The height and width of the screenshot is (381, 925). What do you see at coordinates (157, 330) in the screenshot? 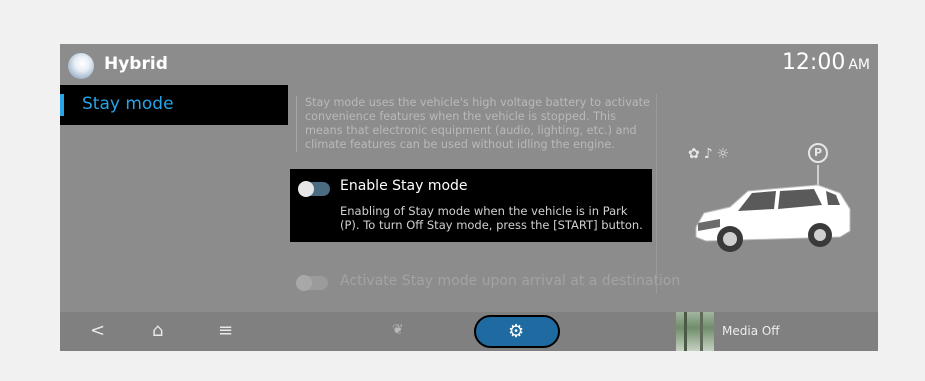
I see `home-icon: ⌂` at bounding box center [157, 330].